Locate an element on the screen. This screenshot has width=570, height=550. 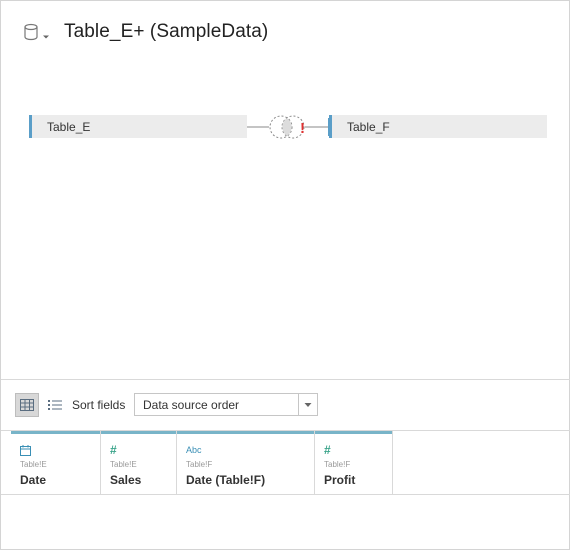
calendar-icon is located at coordinates (25, 450).